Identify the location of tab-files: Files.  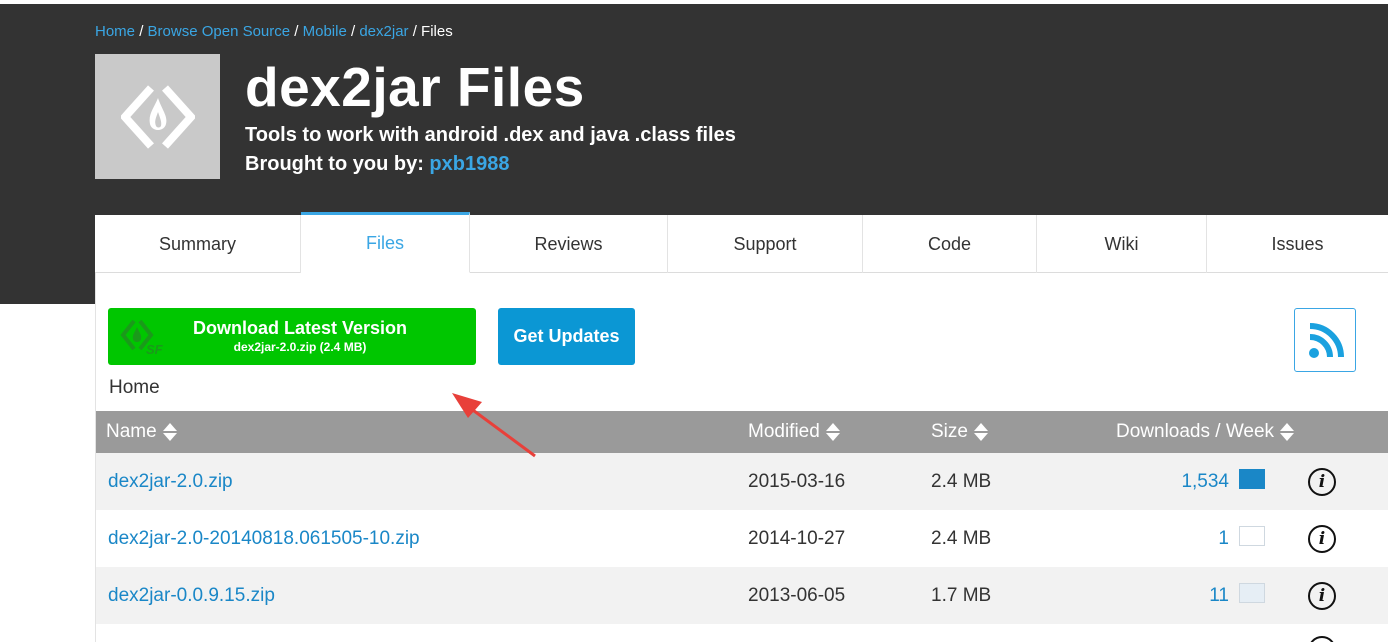
(385, 242).